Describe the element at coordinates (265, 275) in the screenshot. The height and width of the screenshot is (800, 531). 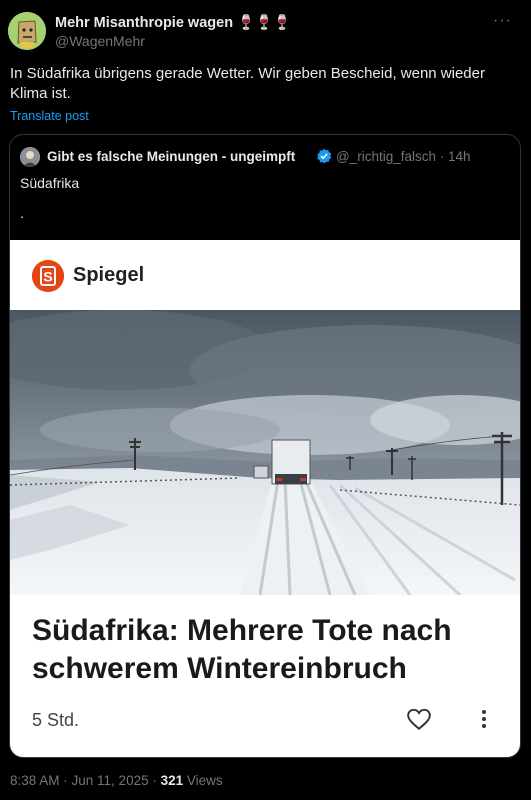
I see `card-source-bar: S Spiegel` at that location.